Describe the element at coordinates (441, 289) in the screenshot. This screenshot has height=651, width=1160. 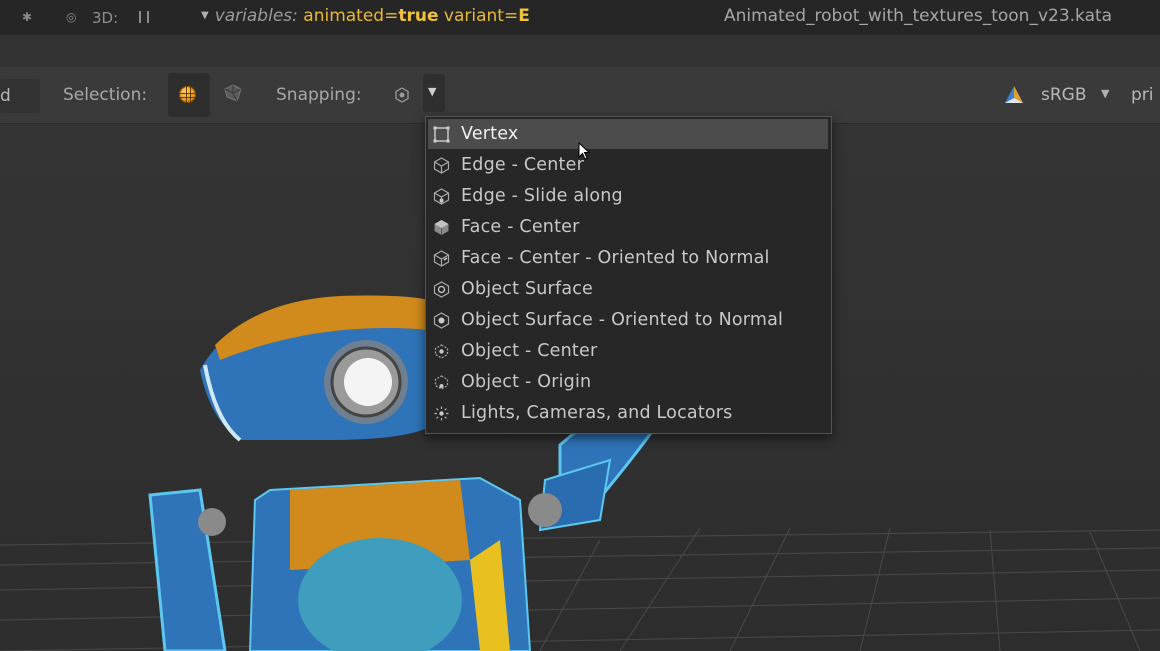
I see `object-surface-icon` at that location.